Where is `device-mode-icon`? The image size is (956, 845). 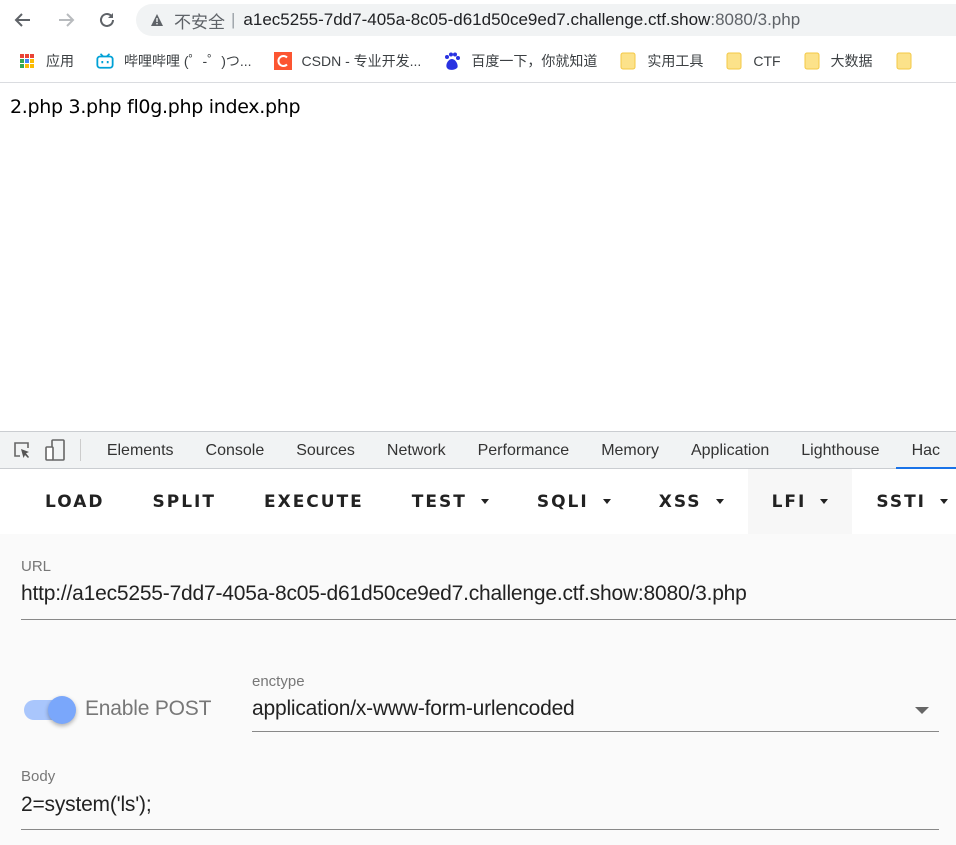 device-mode-icon is located at coordinates (55, 450).